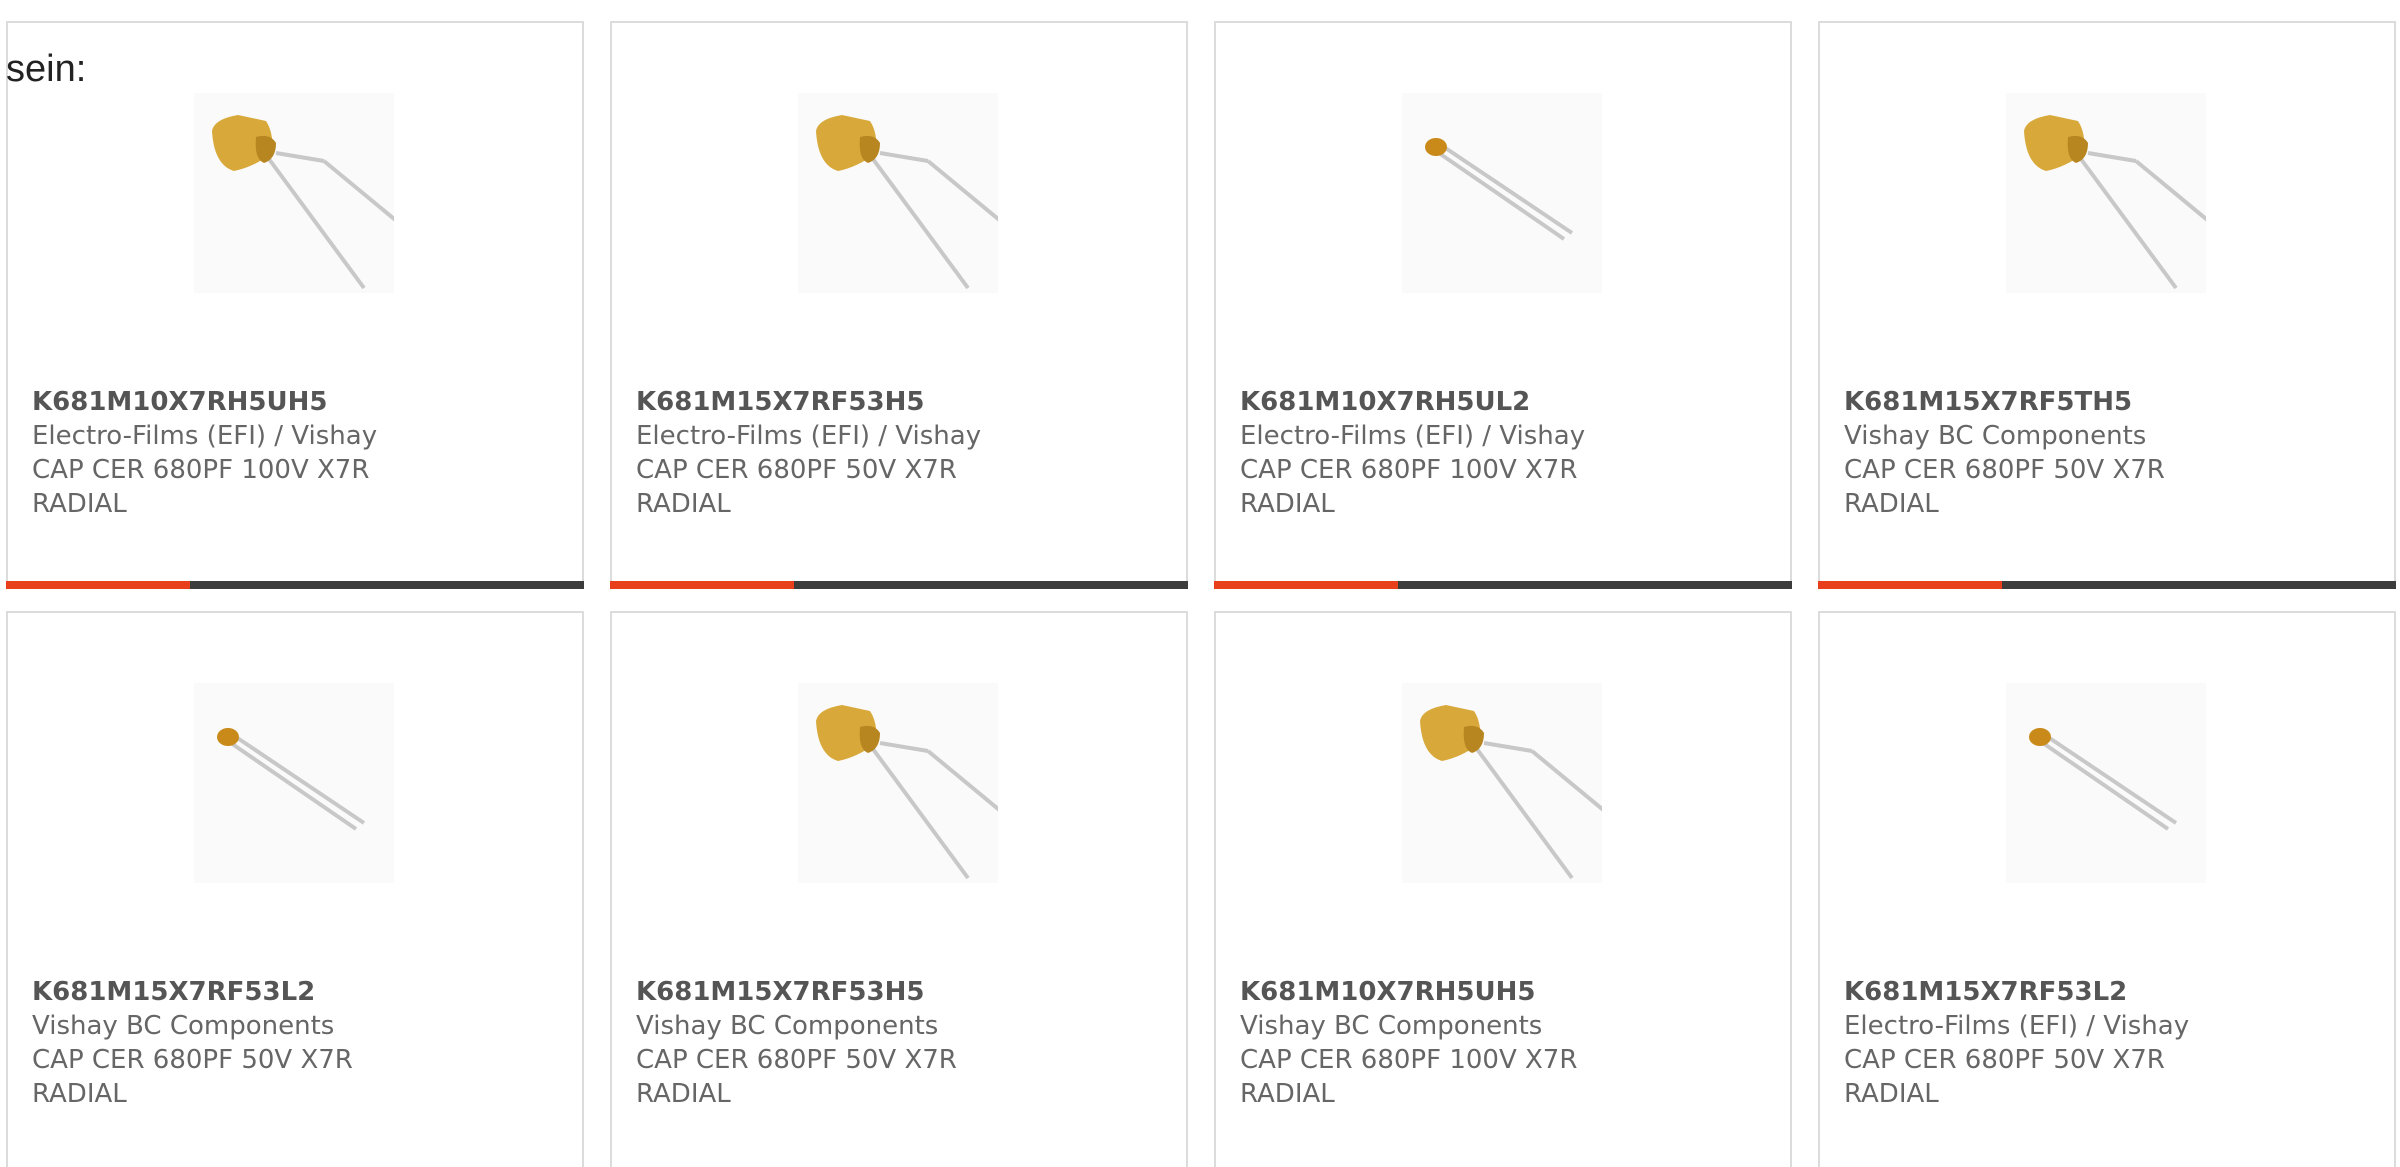 This screenshot has width=2400, height=1167. What do you see at coordinates (46, 69) in the screenshot?
I see `intro-text: sein:` at bounding box center [46, 69].